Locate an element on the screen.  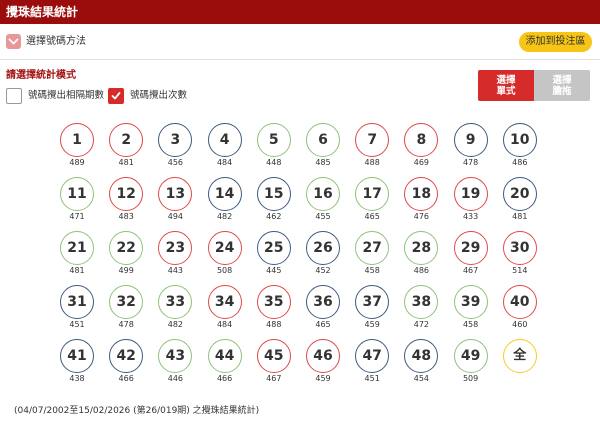
ball-19: 19 433 is located at coordinates (470, 202).